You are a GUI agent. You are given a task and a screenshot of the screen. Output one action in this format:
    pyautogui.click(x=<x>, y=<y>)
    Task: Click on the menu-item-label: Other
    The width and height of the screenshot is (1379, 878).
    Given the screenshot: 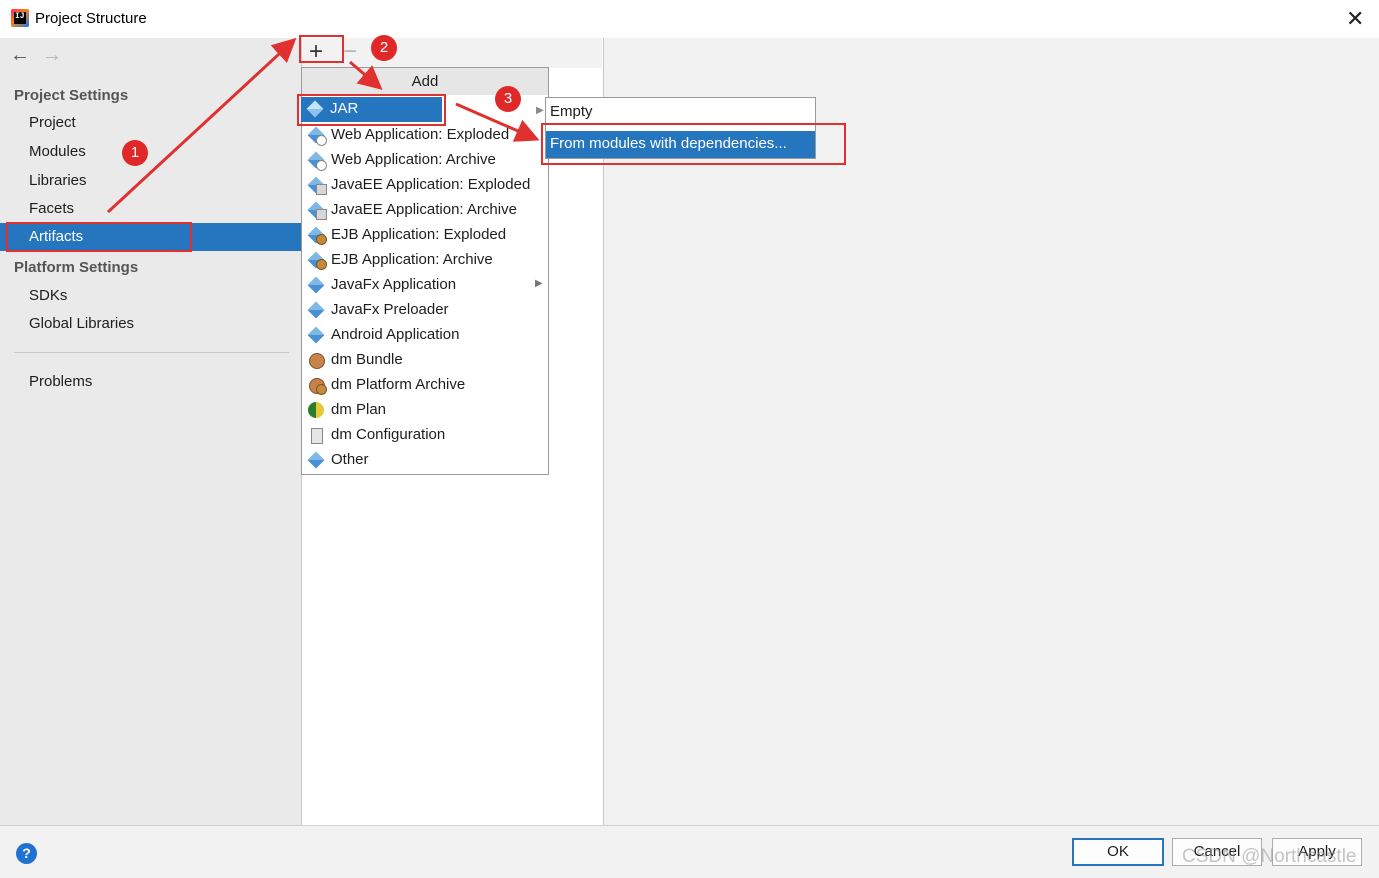 What is the action you would take?
    pyautogui.click(x=350, y=459)
    